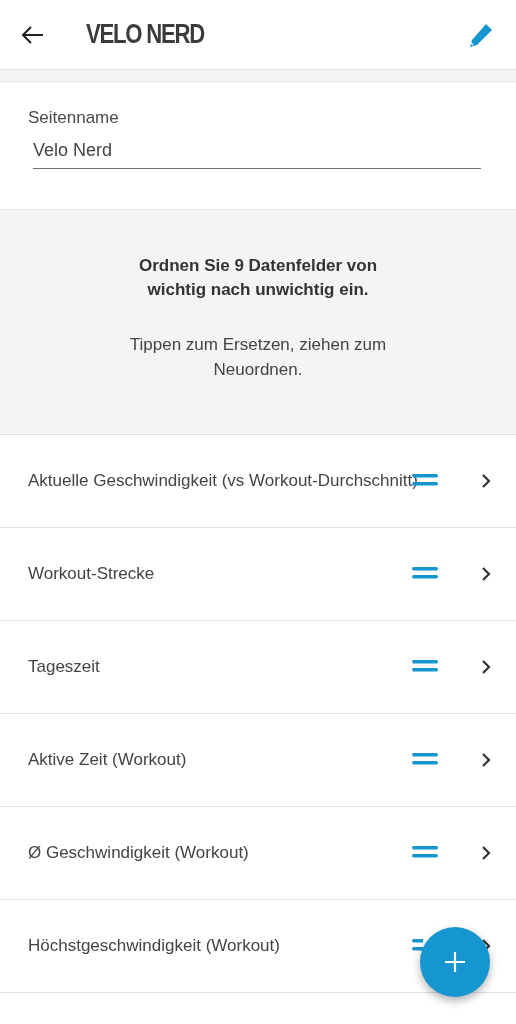 The height and width of the screenshot is (1024, 516). Describe the element at coordinates (74, 118) in the screenshot. I see `field-label: Seitenname` at that location.